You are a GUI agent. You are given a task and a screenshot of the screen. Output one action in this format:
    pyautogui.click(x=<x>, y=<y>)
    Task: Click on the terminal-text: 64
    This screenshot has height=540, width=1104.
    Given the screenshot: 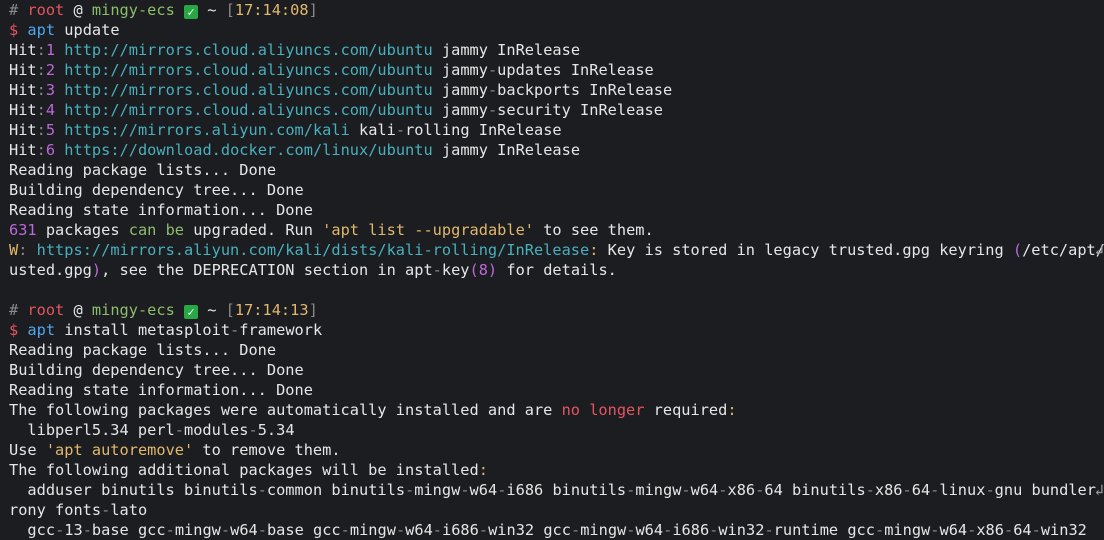 What is the action you would take?
    pyautogui.click(x=921, y=490)
    